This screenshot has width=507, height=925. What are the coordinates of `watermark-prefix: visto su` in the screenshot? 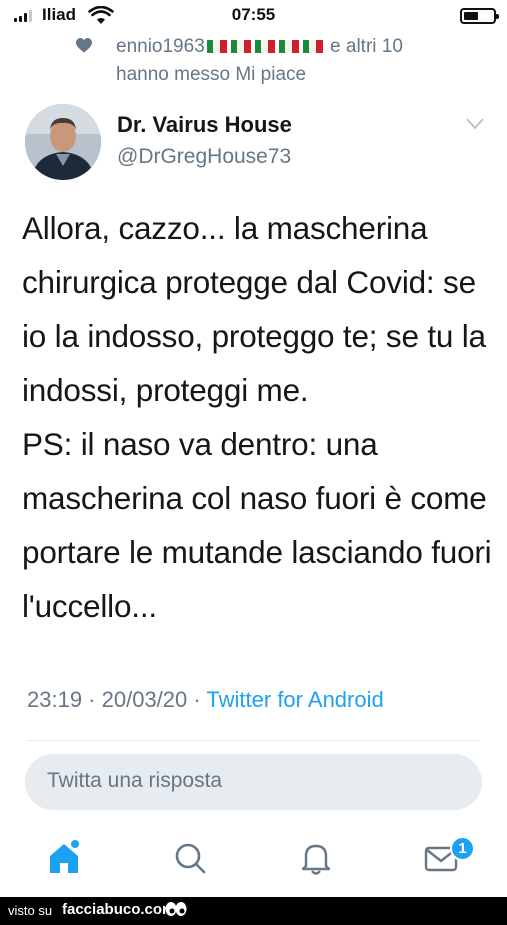 It's located at (30, 910).